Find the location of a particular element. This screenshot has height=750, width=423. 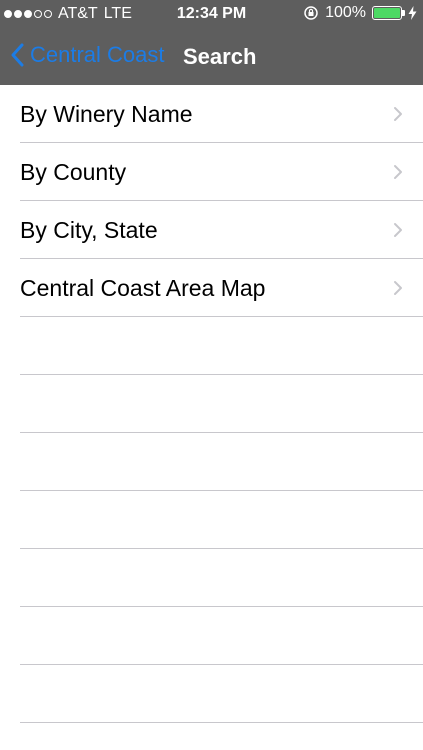

navigation-bar: Central Coast Search is located at coordinates (211, 56).